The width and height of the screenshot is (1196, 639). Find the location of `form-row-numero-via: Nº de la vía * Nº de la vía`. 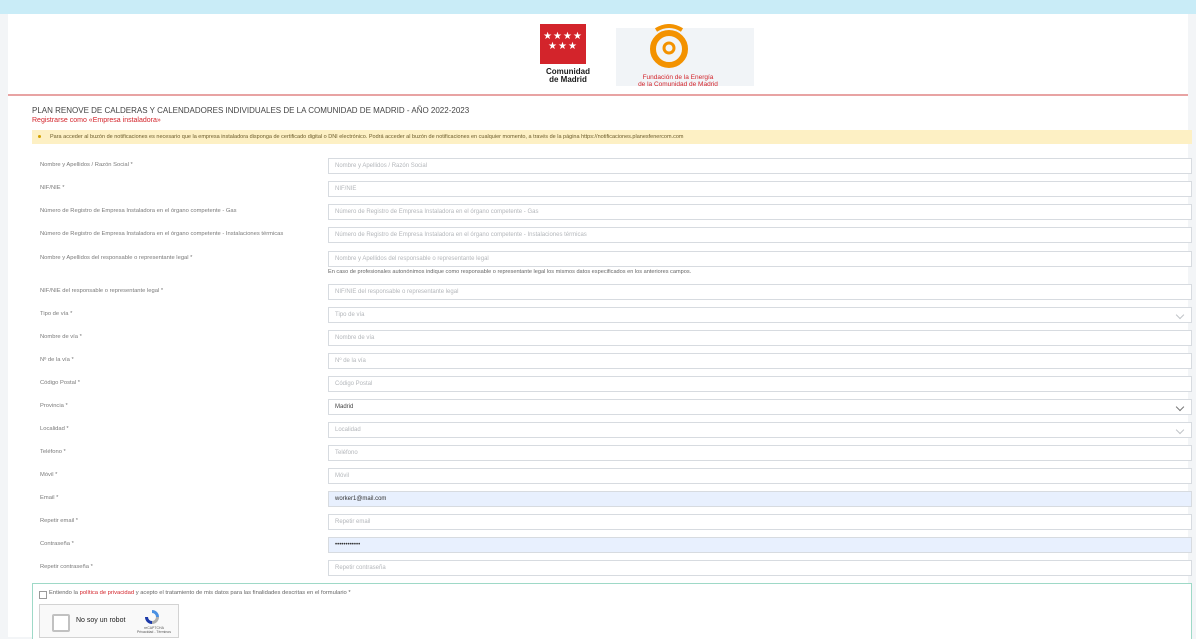

form-row-numero-via: Nº de la vía * Nº de la vía is located at coordinates (612, 361).